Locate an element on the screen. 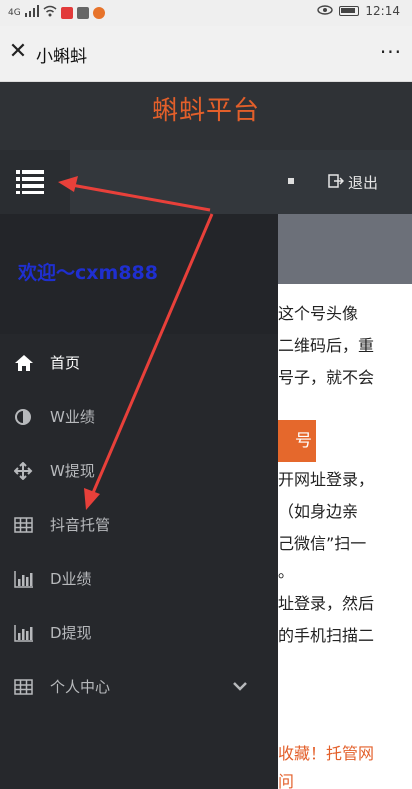  more-menu-icon: ··· is located at coordinates (391, 52).